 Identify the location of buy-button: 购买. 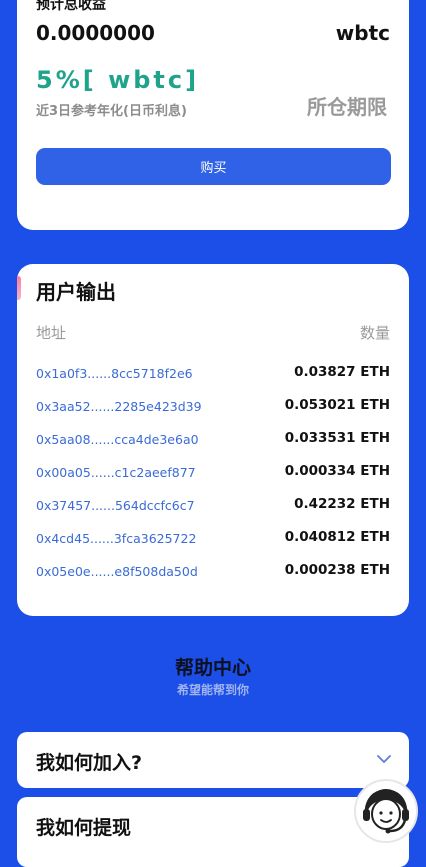
(213, 166).